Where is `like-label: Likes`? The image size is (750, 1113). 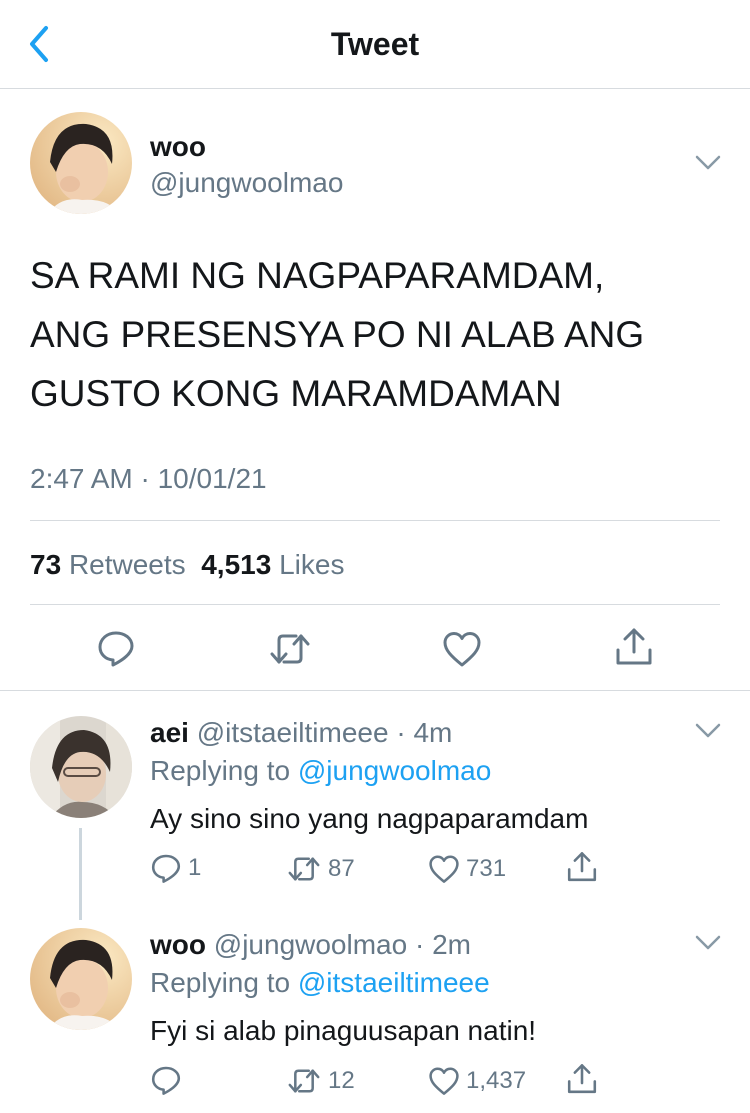 like-label: Likes is located at coordinates (312, 564).